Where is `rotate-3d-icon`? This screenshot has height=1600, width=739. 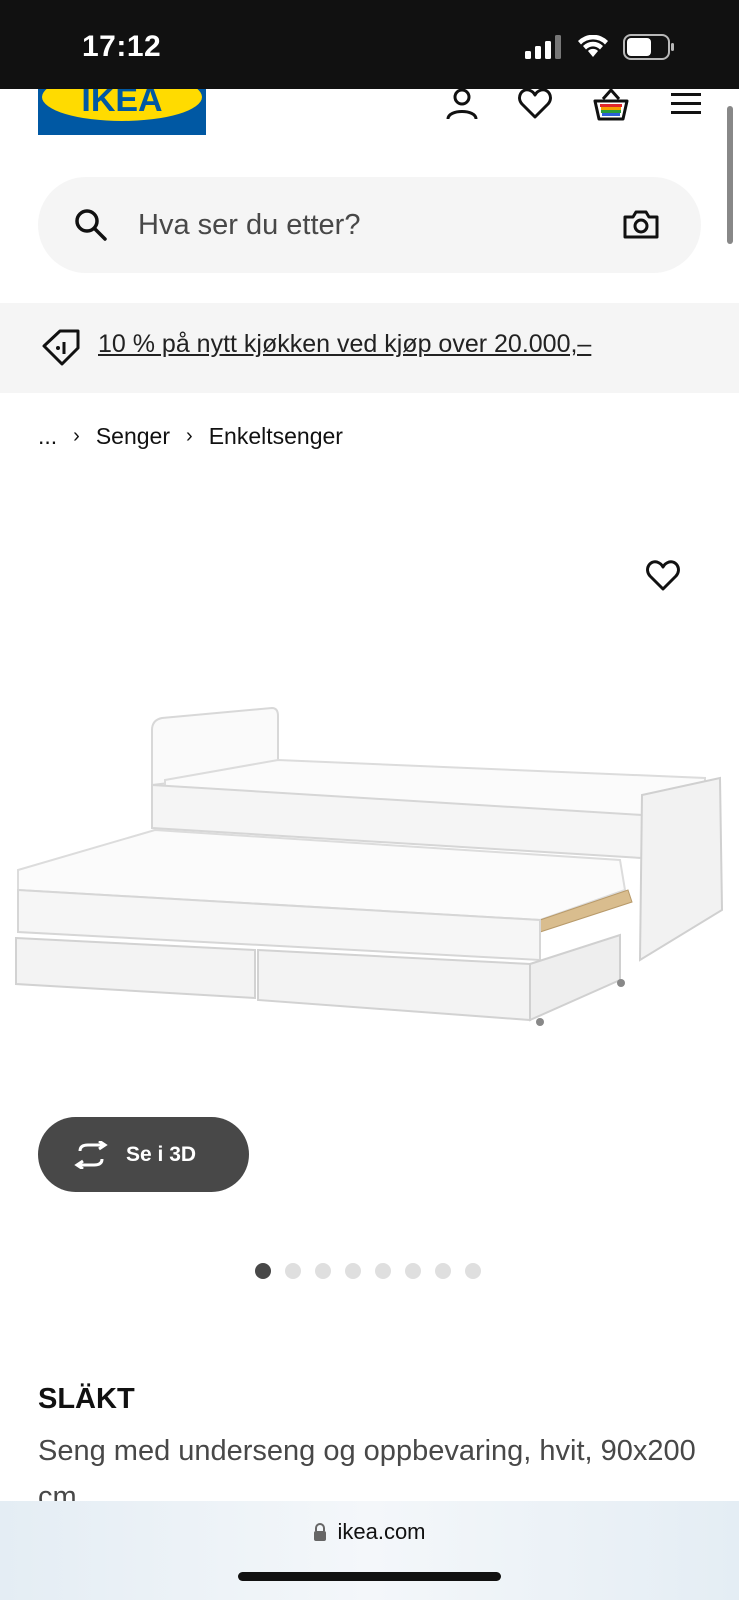
rotate-3d-icon is located at coordinates (91, 1154).